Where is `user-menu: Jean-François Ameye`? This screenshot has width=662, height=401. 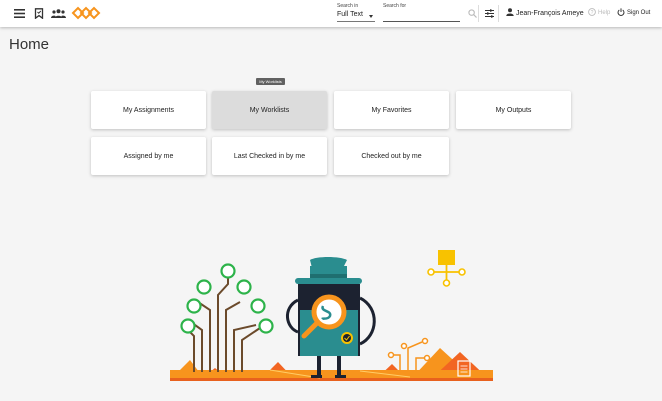 user-menu: Jean-François Ameye is located at coordinates (545, 13).